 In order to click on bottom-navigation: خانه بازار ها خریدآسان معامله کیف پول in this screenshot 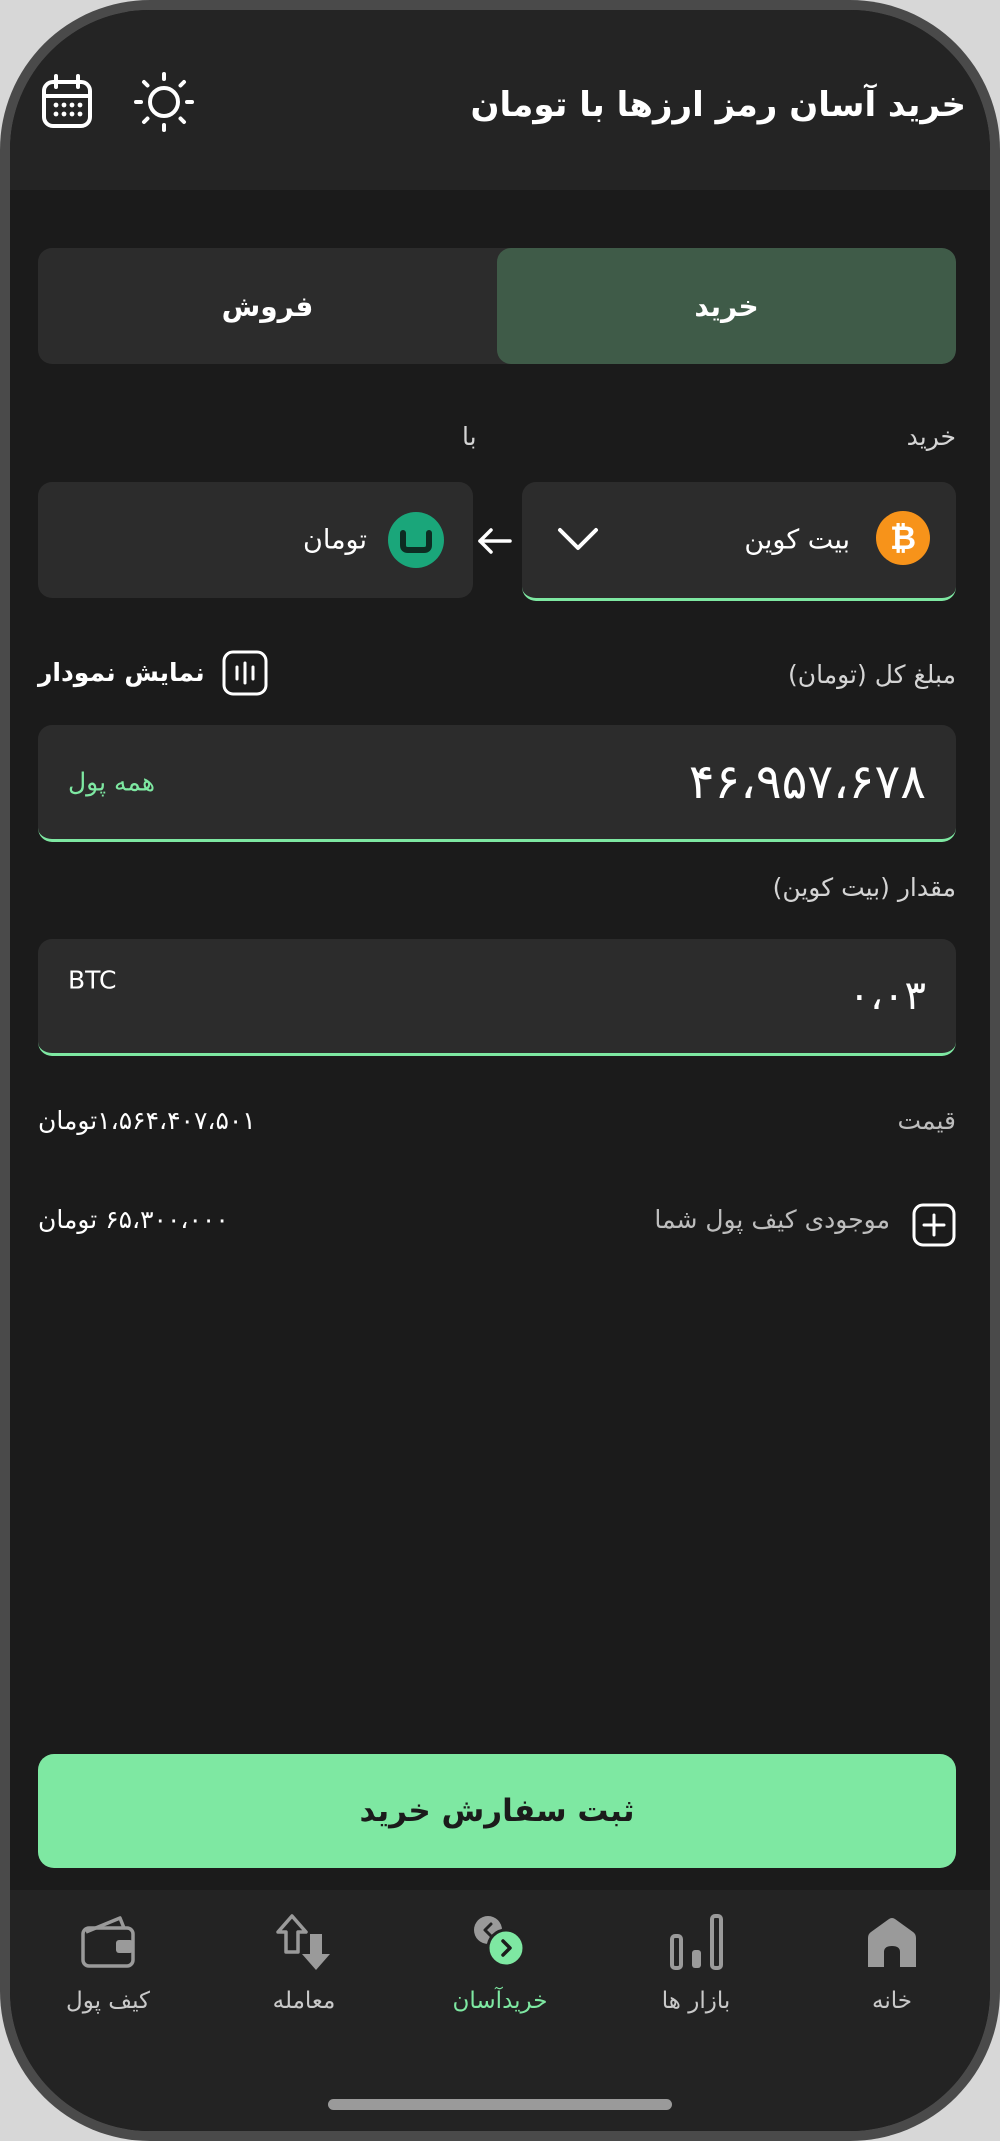, I will do `click(500, 2010)`.